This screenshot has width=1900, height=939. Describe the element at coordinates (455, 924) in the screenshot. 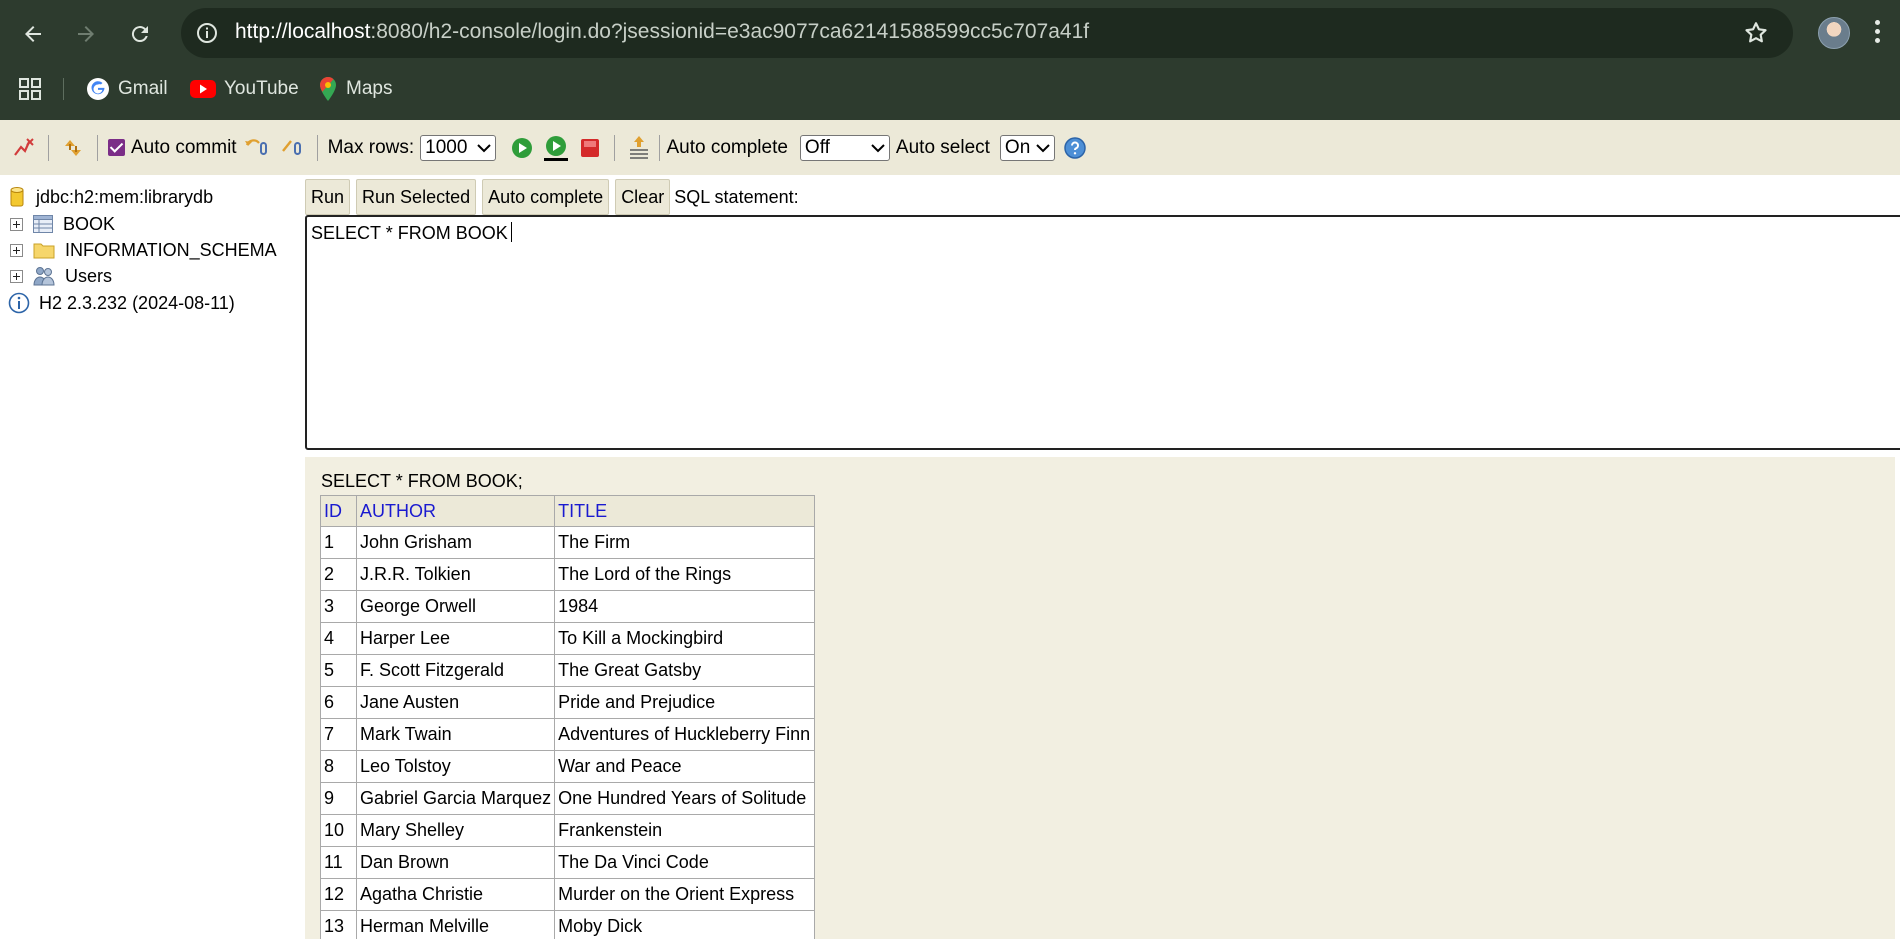

I see `cell-author: Herman Melville` at that location.